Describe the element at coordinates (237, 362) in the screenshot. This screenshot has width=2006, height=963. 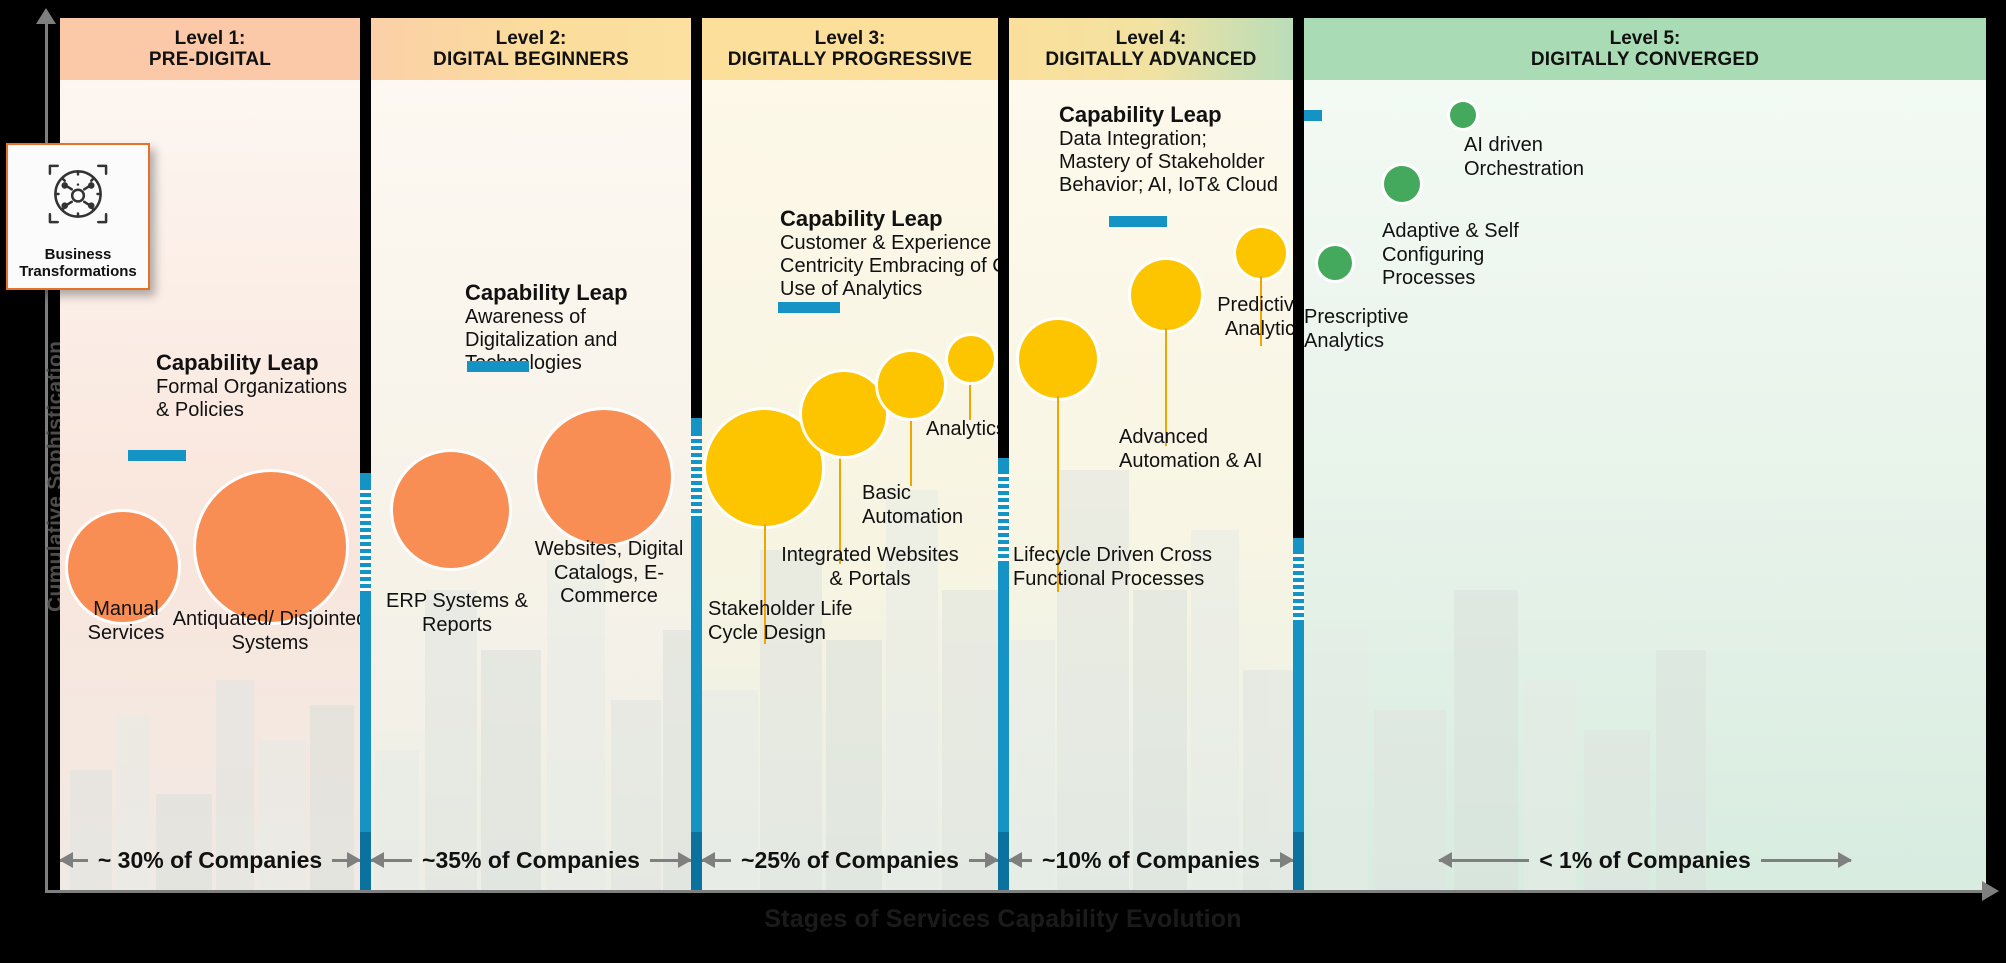
I see `level-1-leap-title: Capability Leap` at that location.